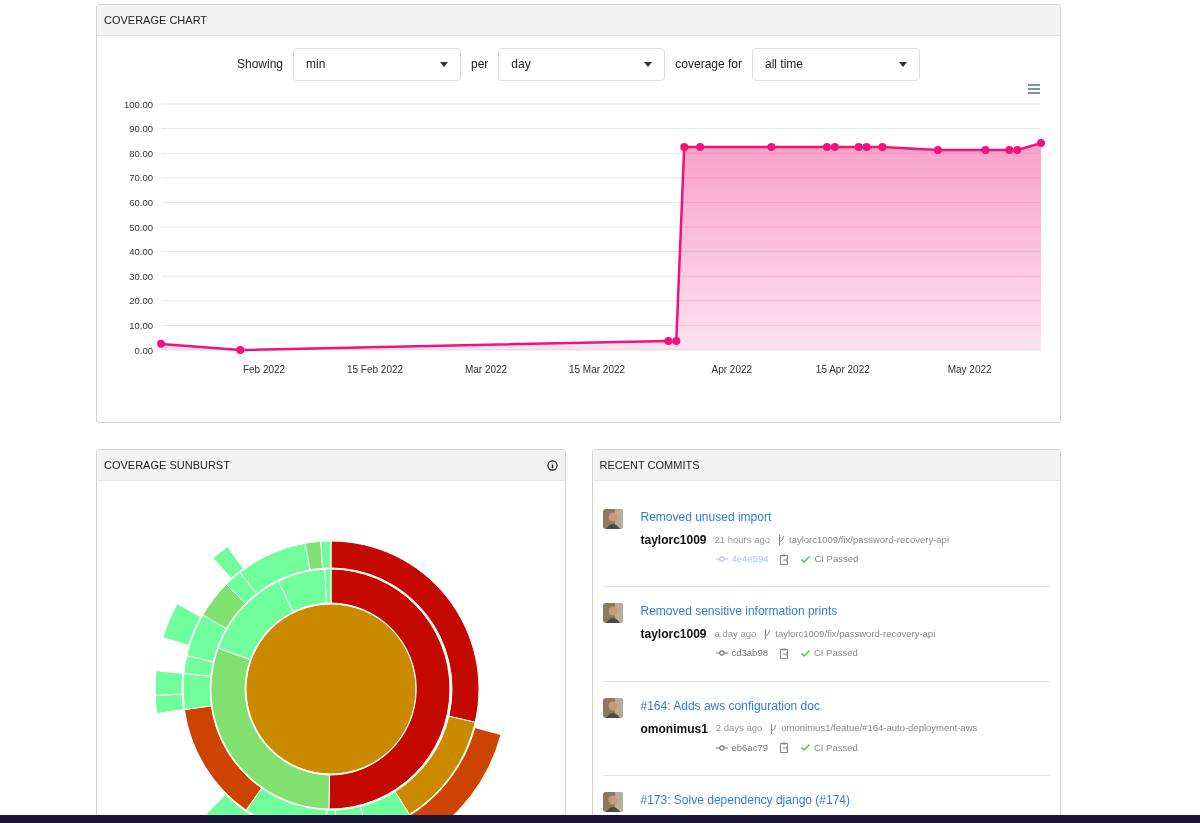 This screenshot has height=823, width=1200. Describe the element at coordinates (167, 465) in the screenshot. I see `panel-title: COVERAGE SUNBURST` at that location.